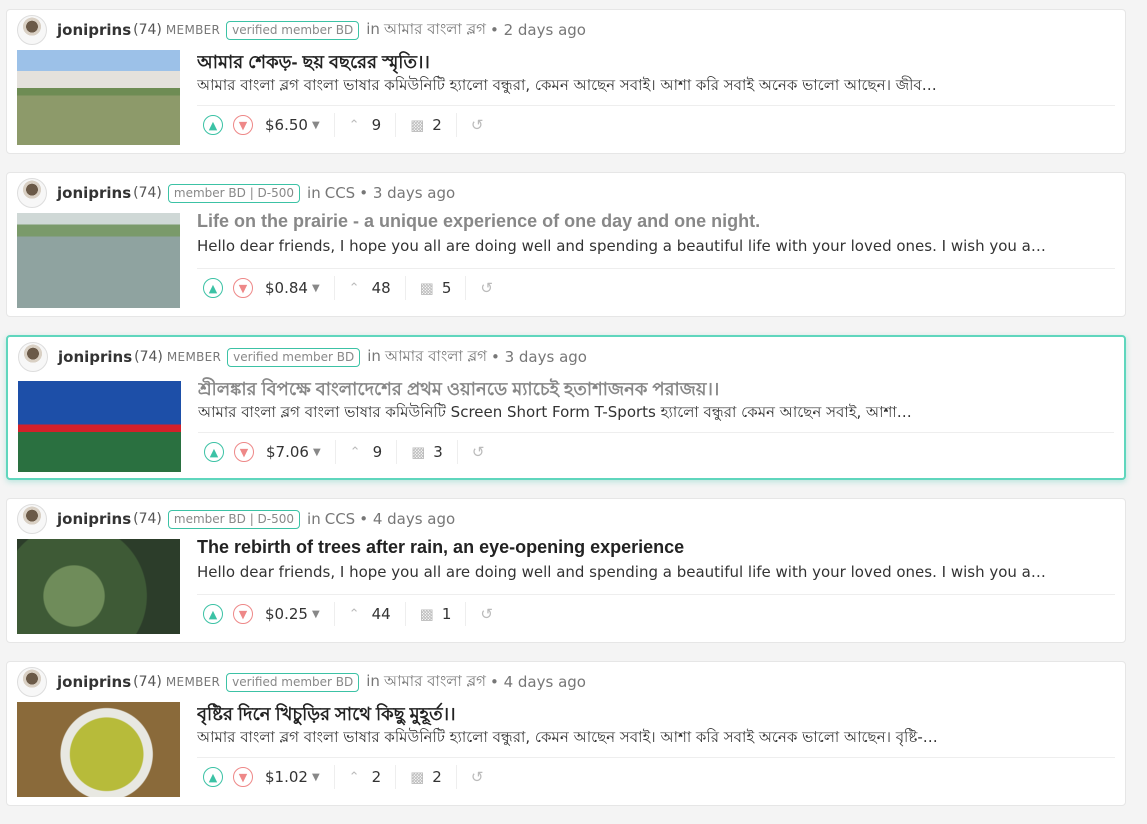 This screenshot has height=824, width=1147. What do you see at coordinates (286, 777) in the screenshot?
I see `payout-value: $1.02` at bounding box center [286, 777].